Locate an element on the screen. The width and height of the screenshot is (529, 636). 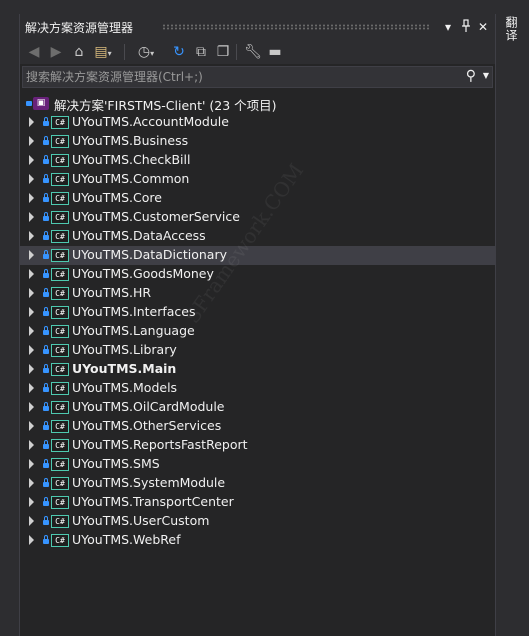
sync-with-active-document-icon: ▤▾ is located at coordinates (103, 52).